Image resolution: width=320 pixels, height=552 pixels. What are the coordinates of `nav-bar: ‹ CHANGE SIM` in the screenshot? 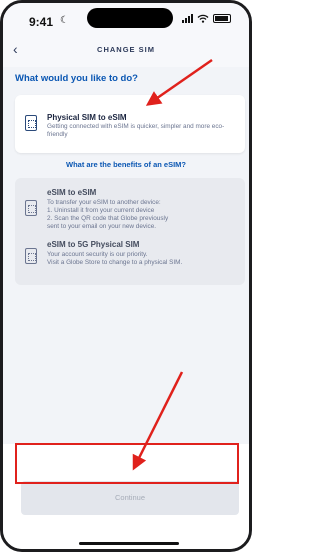 It's located at (126, 50).